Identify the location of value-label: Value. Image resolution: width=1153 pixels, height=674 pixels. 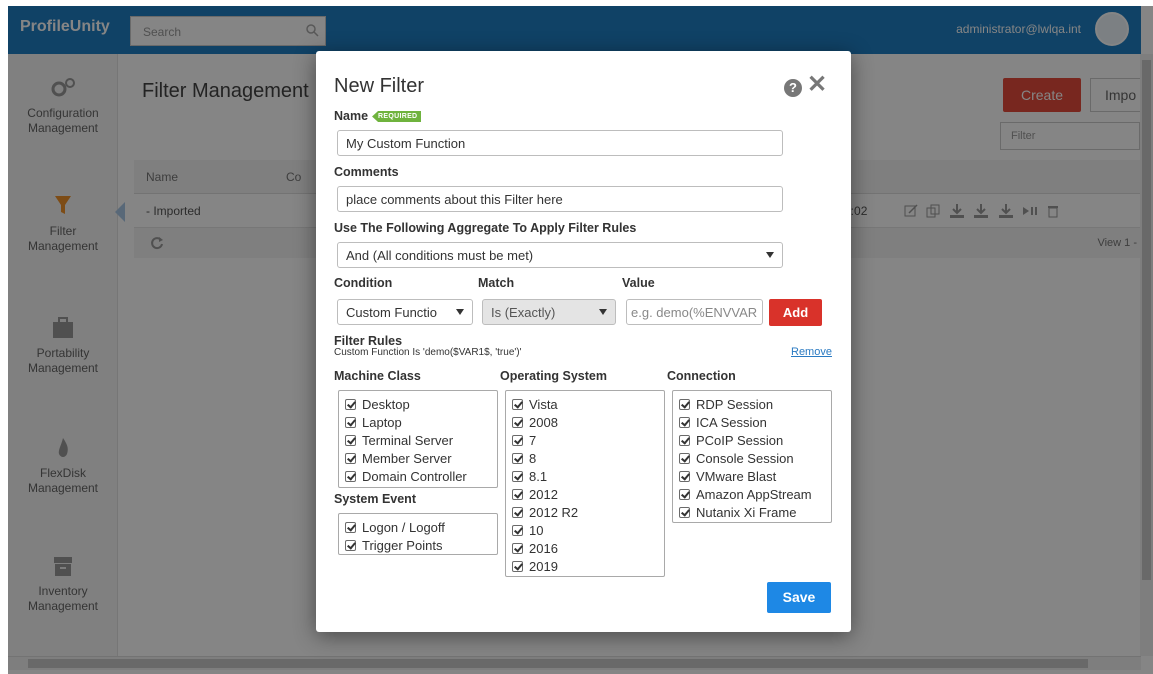
(638, 283).